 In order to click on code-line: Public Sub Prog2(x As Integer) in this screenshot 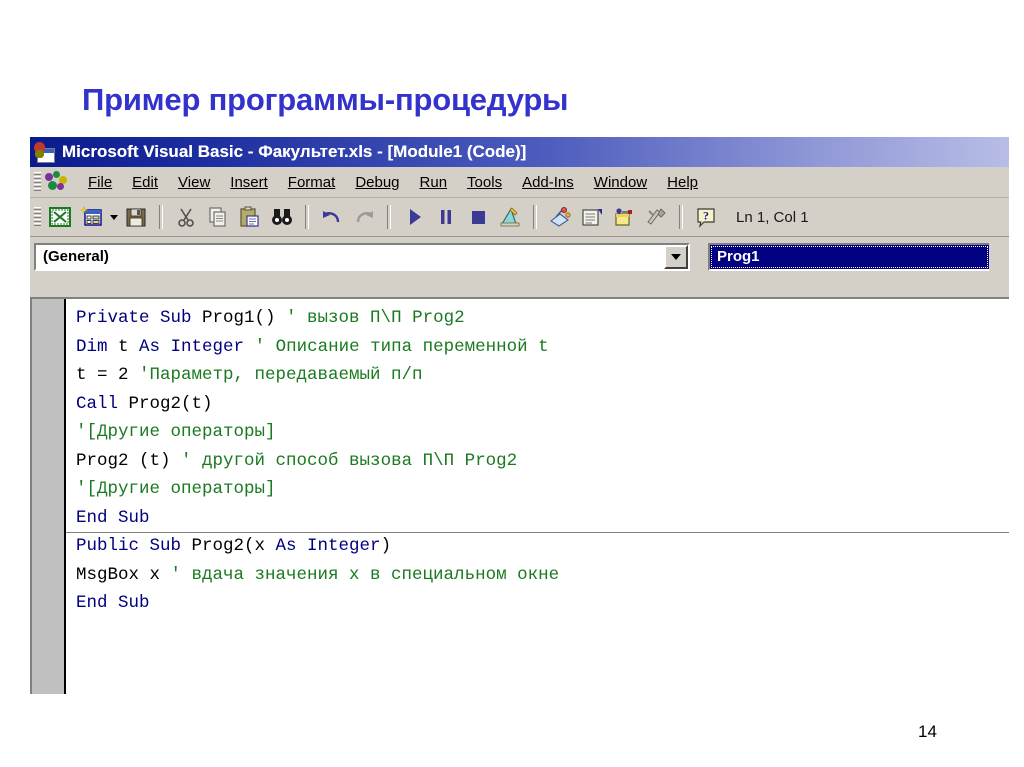, I will do `click(542, 546)`.